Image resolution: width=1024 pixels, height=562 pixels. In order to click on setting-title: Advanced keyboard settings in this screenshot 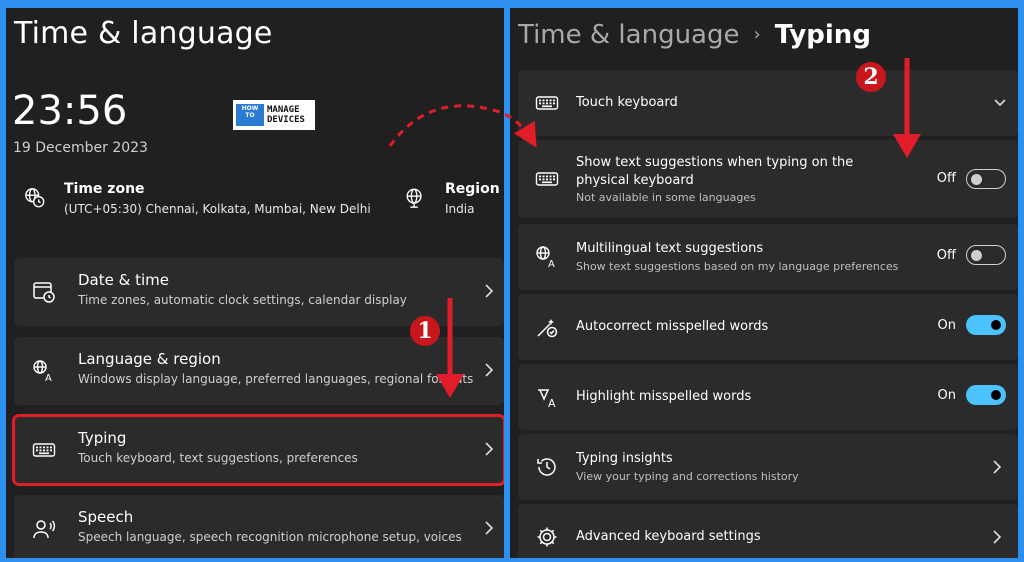, I will do `click(668, 536)`.